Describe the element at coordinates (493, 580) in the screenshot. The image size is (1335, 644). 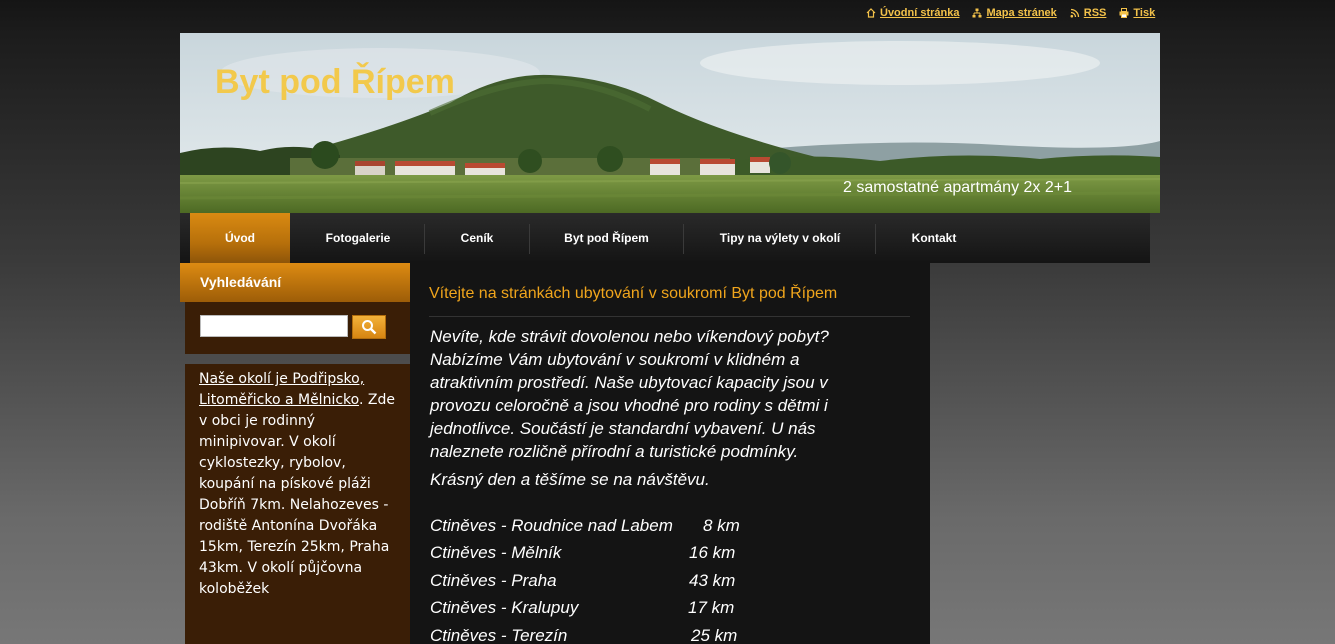
I see `distance-route: Ctiněves - Praha` at that location.